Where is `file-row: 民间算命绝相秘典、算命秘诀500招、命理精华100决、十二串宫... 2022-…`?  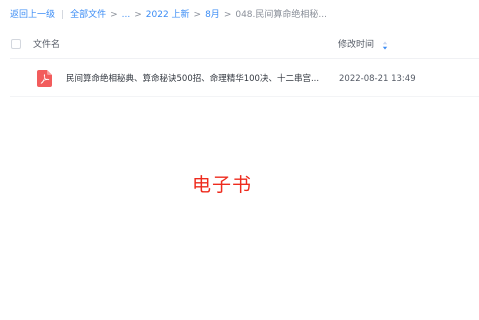
file-row: 民间算命绝相秘典、算命秘诀500招、命理精华100决、十二串宫... 2022-… is located at coordinates (239, 79).